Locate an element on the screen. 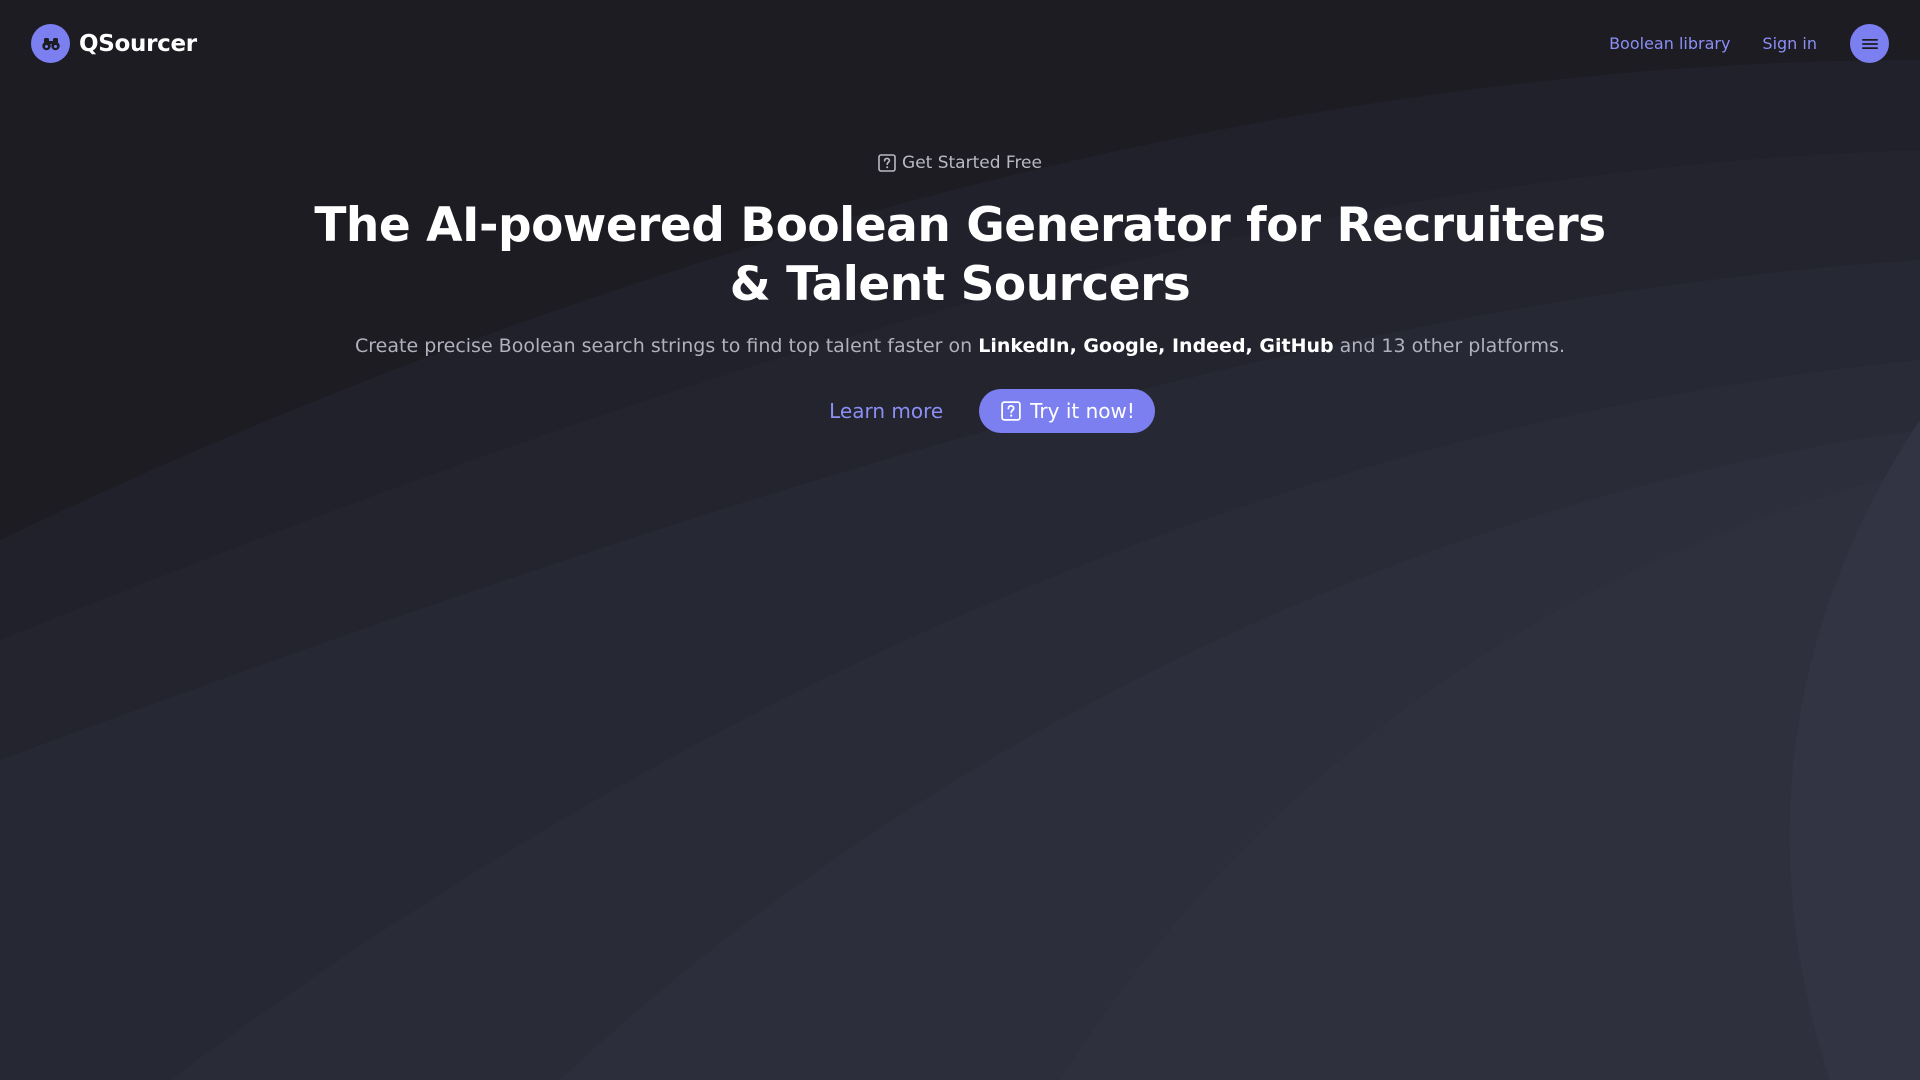 This screenshot has height=1080, width=1920. menu-button is located at coordinates (1869, 43).